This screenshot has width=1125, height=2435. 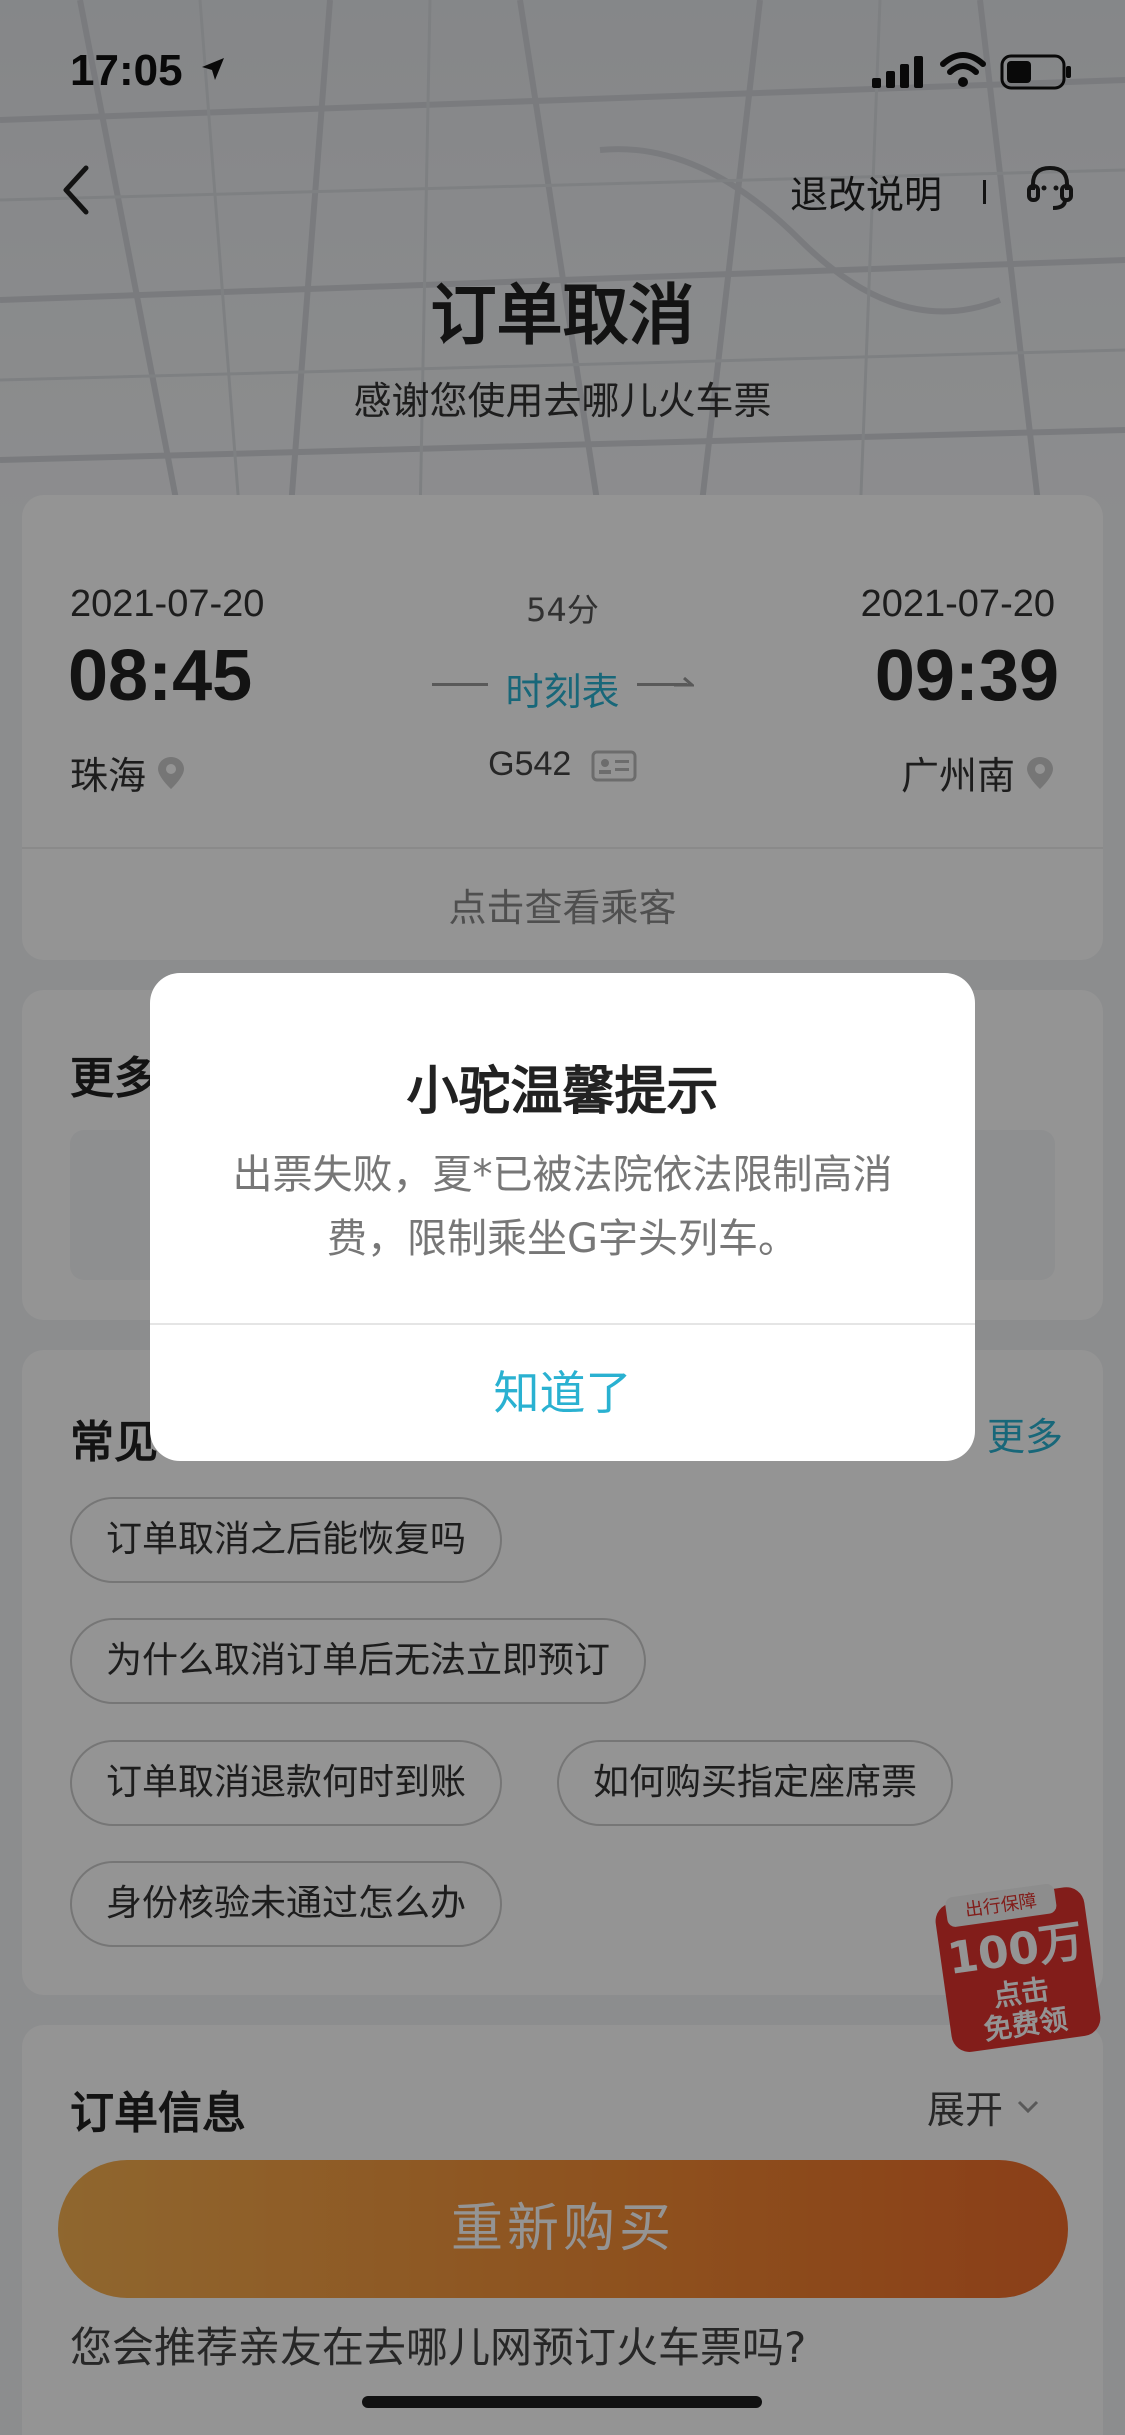 What do you see at coordinates (562, 1092) in the screenshot?
I see `dialog-title: 小驼温馨提示` at bounding box center [562, 1092].